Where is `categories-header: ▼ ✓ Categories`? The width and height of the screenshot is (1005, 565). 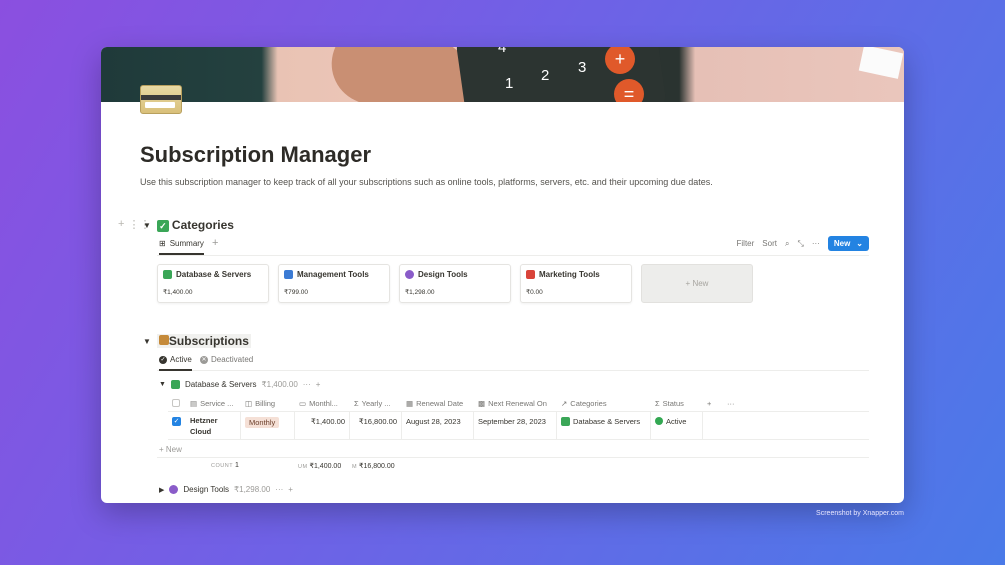
categories-header: ▼ ✓ Categories is located at coordinates (188, 225).